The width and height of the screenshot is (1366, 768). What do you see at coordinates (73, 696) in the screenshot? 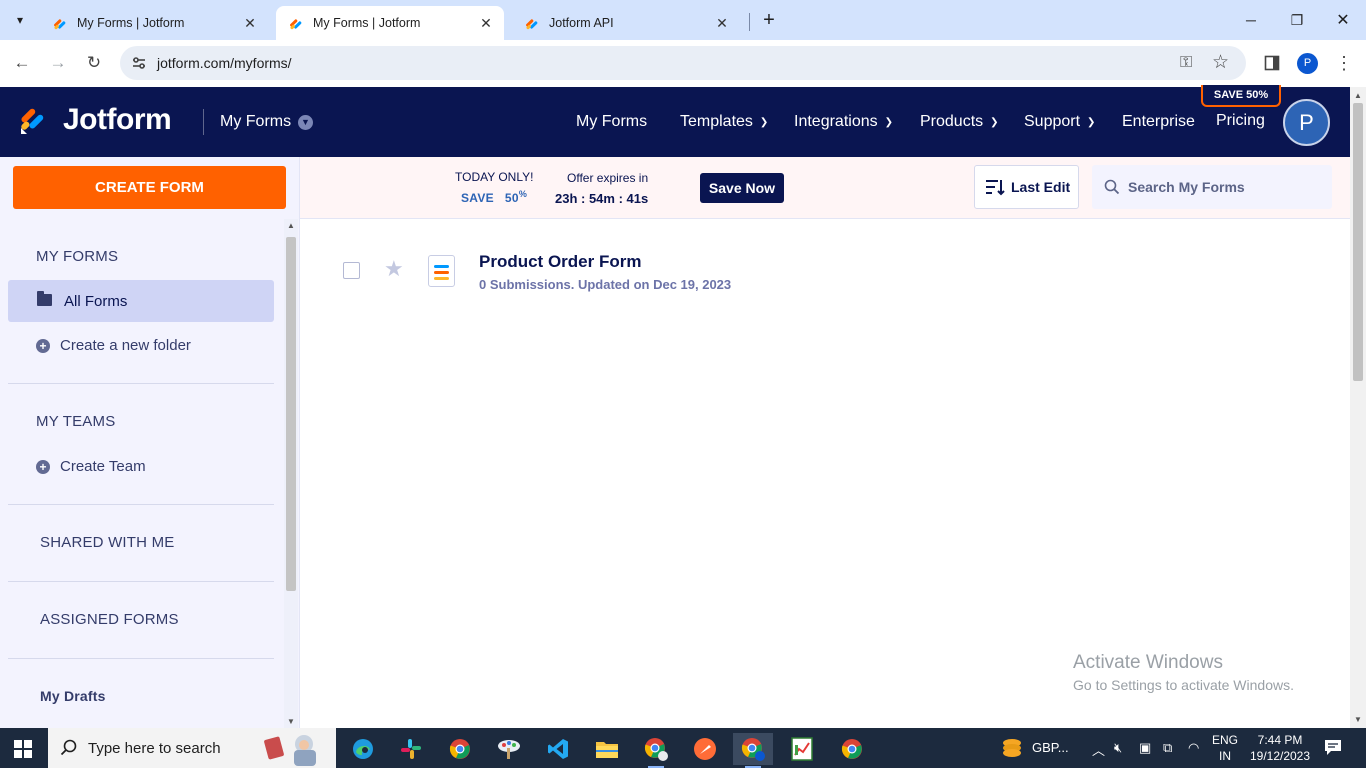
I see `my-drafts-link: My Drafts` at bounding box center [73, 696].